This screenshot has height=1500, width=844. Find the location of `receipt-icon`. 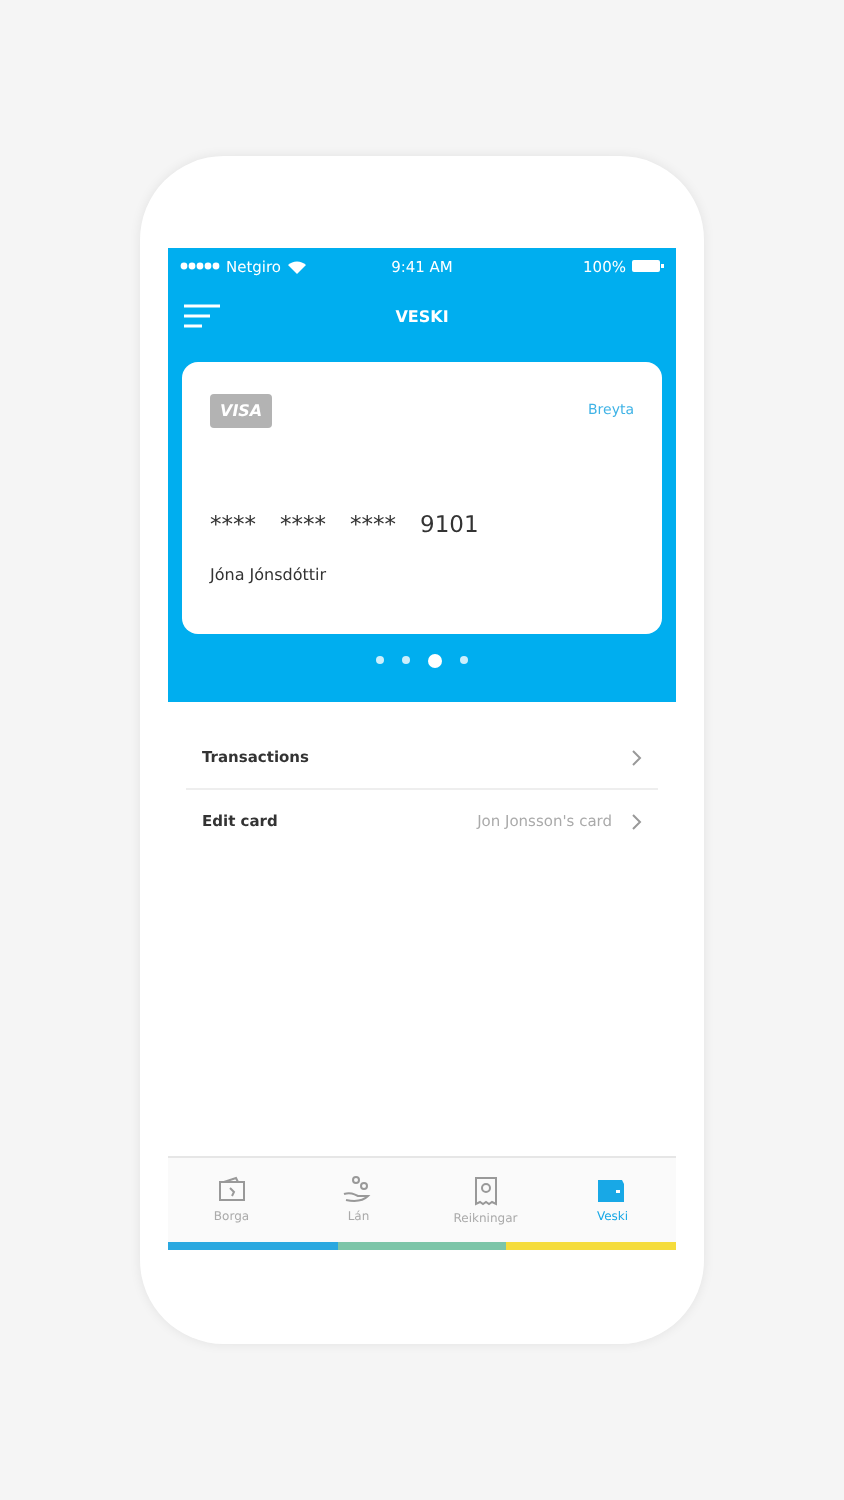

receipt-icon is located at coordinates (485, 1190).